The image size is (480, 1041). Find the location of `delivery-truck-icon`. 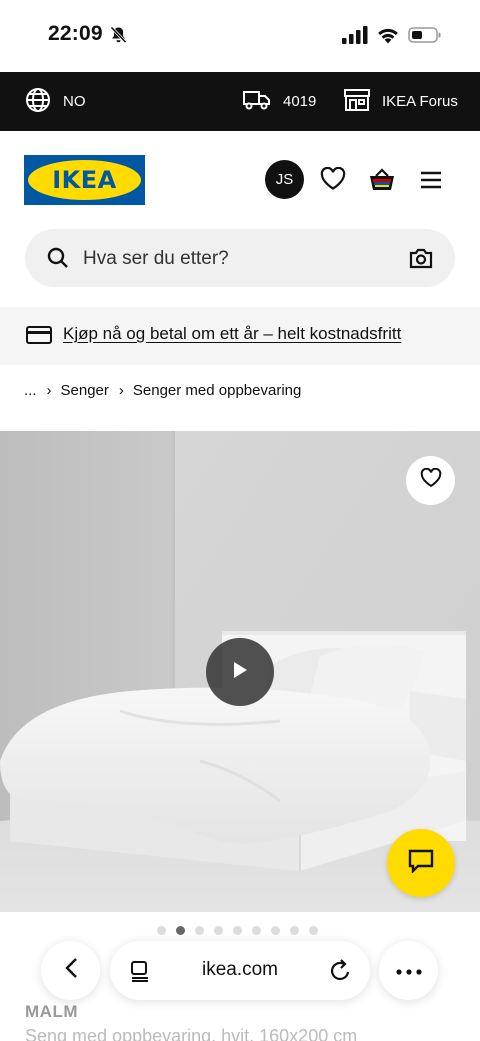

delivery-truck-icon is located at coordinates (257, 102).